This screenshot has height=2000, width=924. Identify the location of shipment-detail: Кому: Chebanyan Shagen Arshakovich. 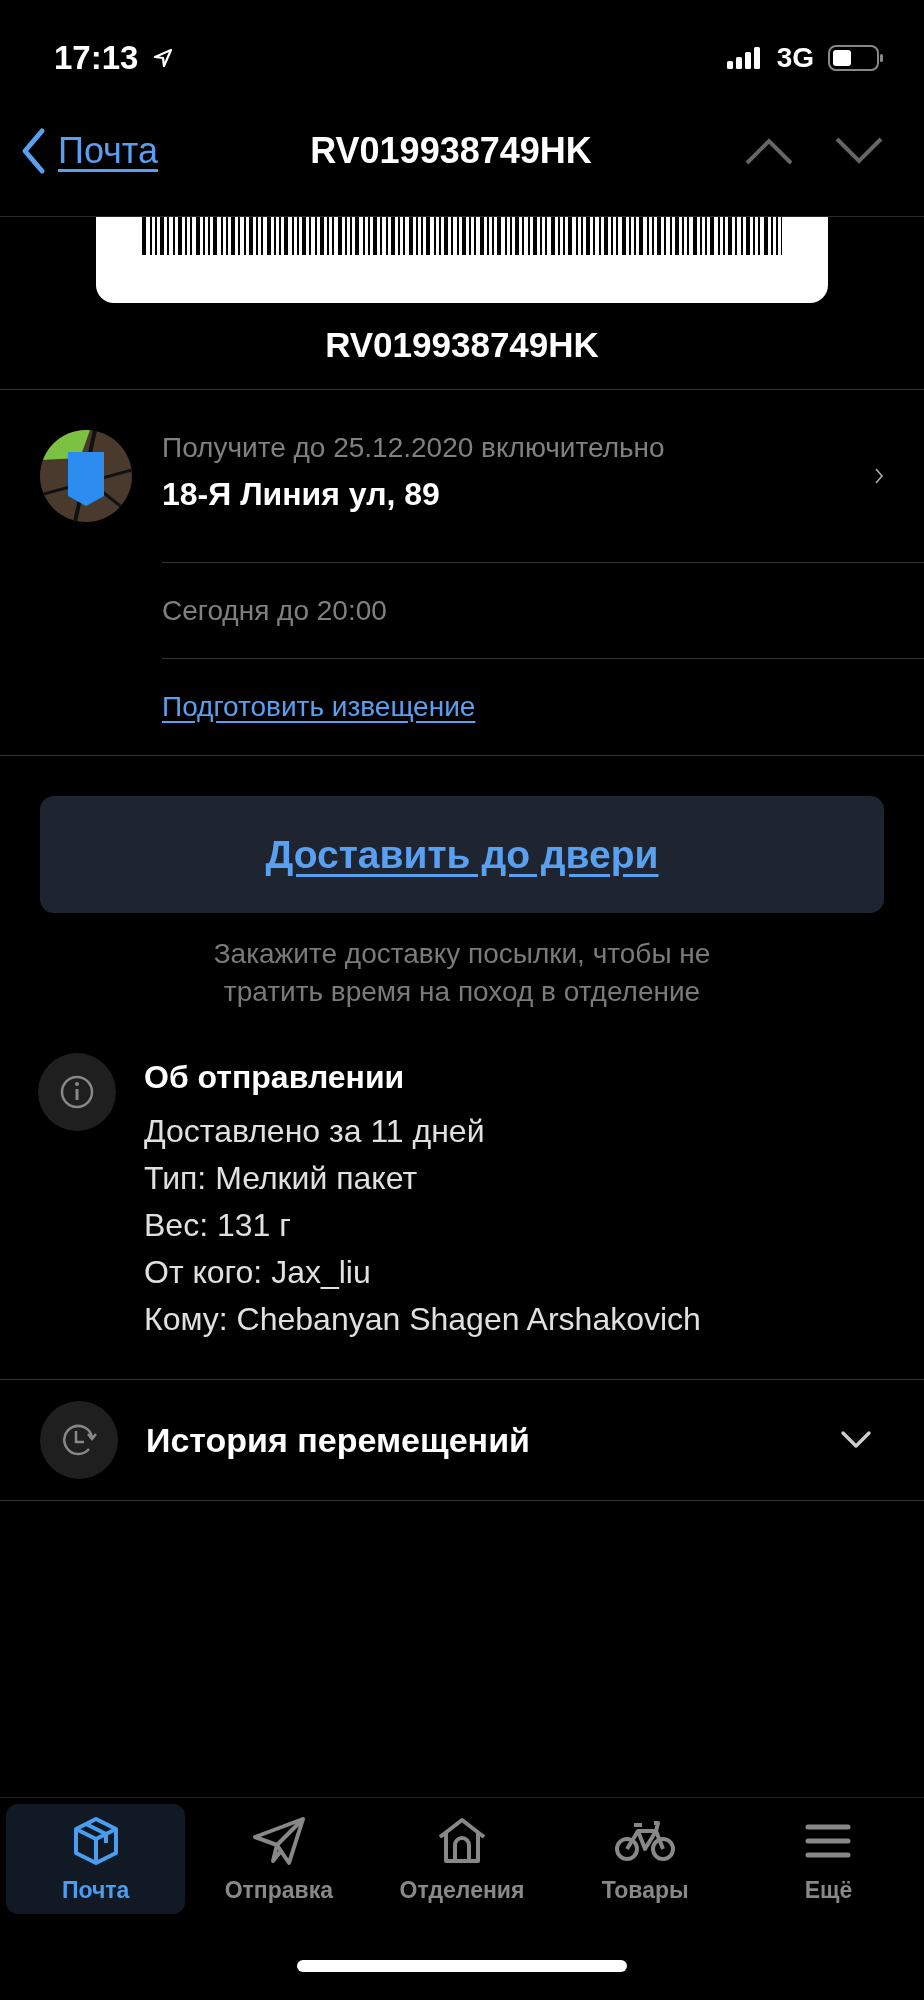
(422, 1319).